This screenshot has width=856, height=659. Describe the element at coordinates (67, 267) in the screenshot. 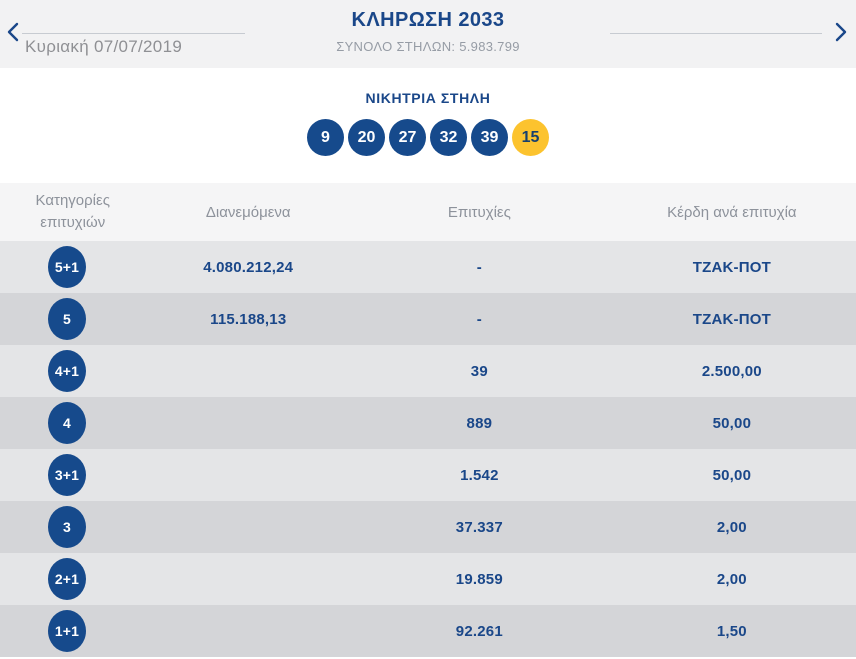

I see `category-badge: 5+1` at that location.